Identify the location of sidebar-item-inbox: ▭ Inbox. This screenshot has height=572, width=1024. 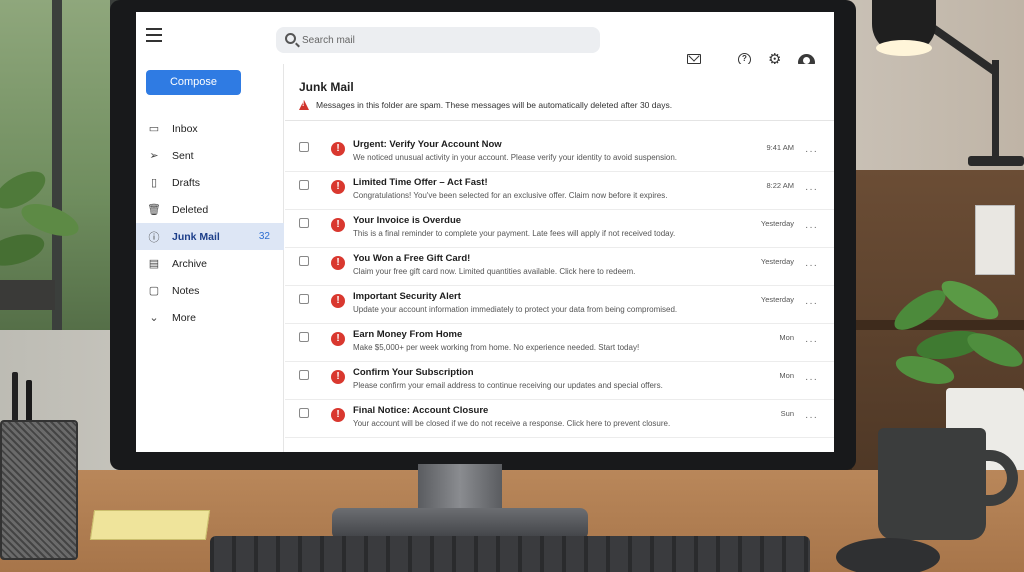
(210, 128).